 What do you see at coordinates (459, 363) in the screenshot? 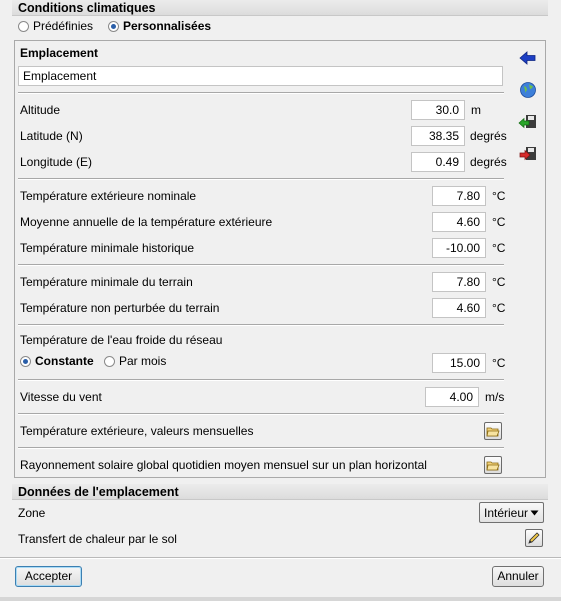
I see `water-temp-input: 15.00` at bounding box center [459, 363].